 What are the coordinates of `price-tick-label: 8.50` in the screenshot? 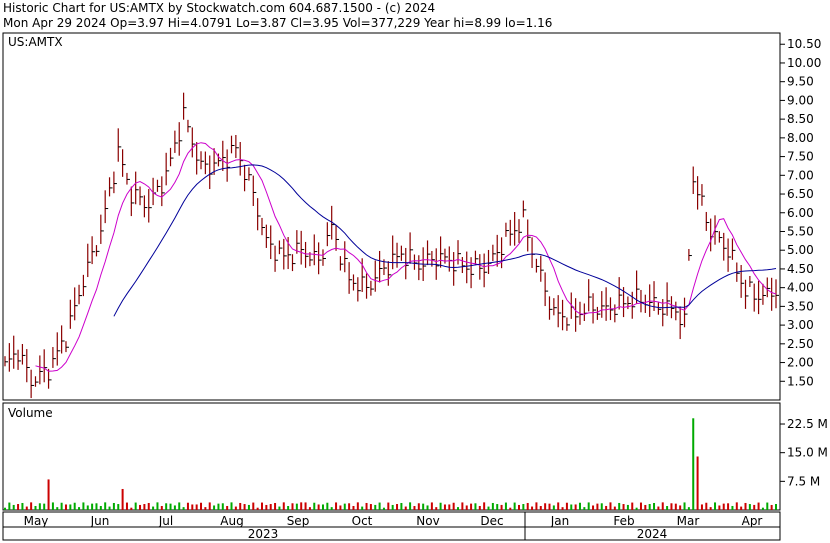 It's located at (800, 119).